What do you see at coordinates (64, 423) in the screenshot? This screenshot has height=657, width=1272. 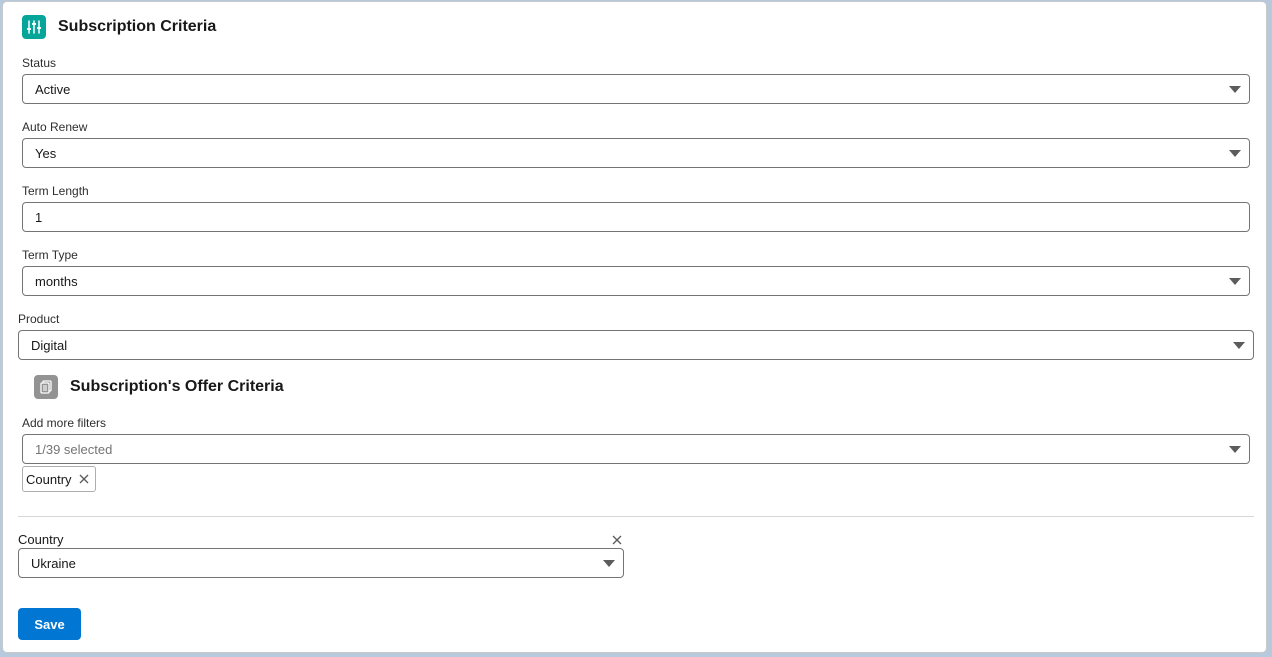 I see `filters-label: Add more filters` at bounding box center [64, 423].